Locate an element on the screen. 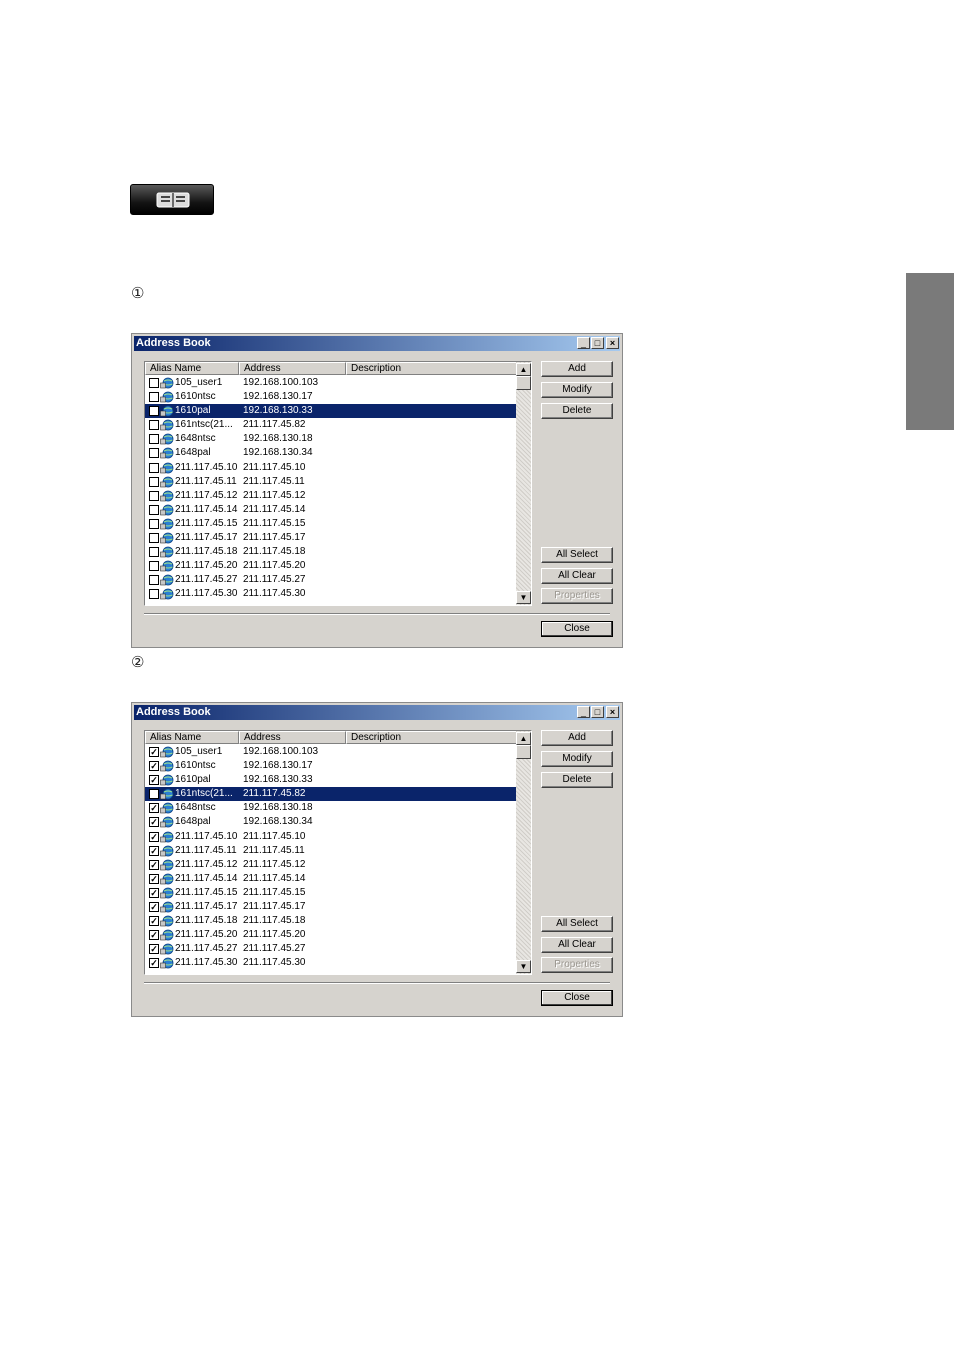  table-row: ✓ 211.117.45.18 211.117.45.18 is located at coordinates (331, 921).